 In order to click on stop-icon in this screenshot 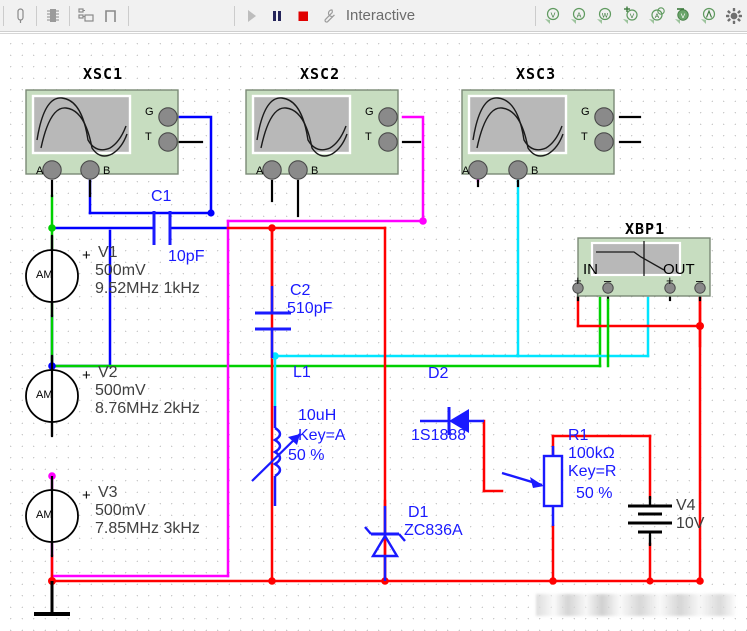, I will do `click(303, 16)`.